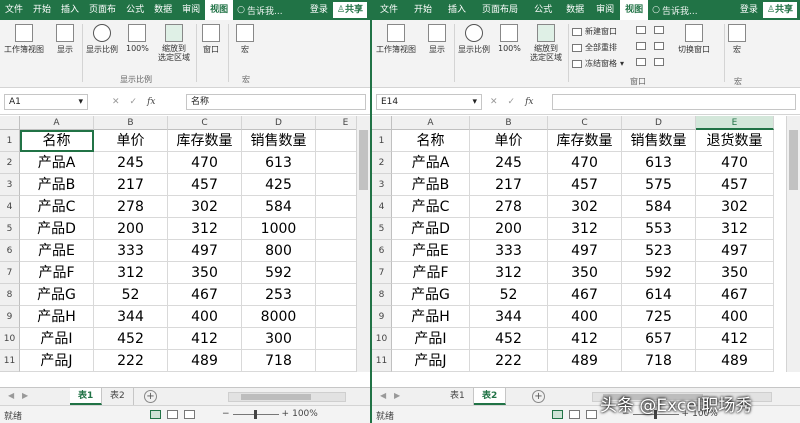 The height and width of the screenshot is (423, 800). I want to click on table-cell: 584, so click(659, 207).